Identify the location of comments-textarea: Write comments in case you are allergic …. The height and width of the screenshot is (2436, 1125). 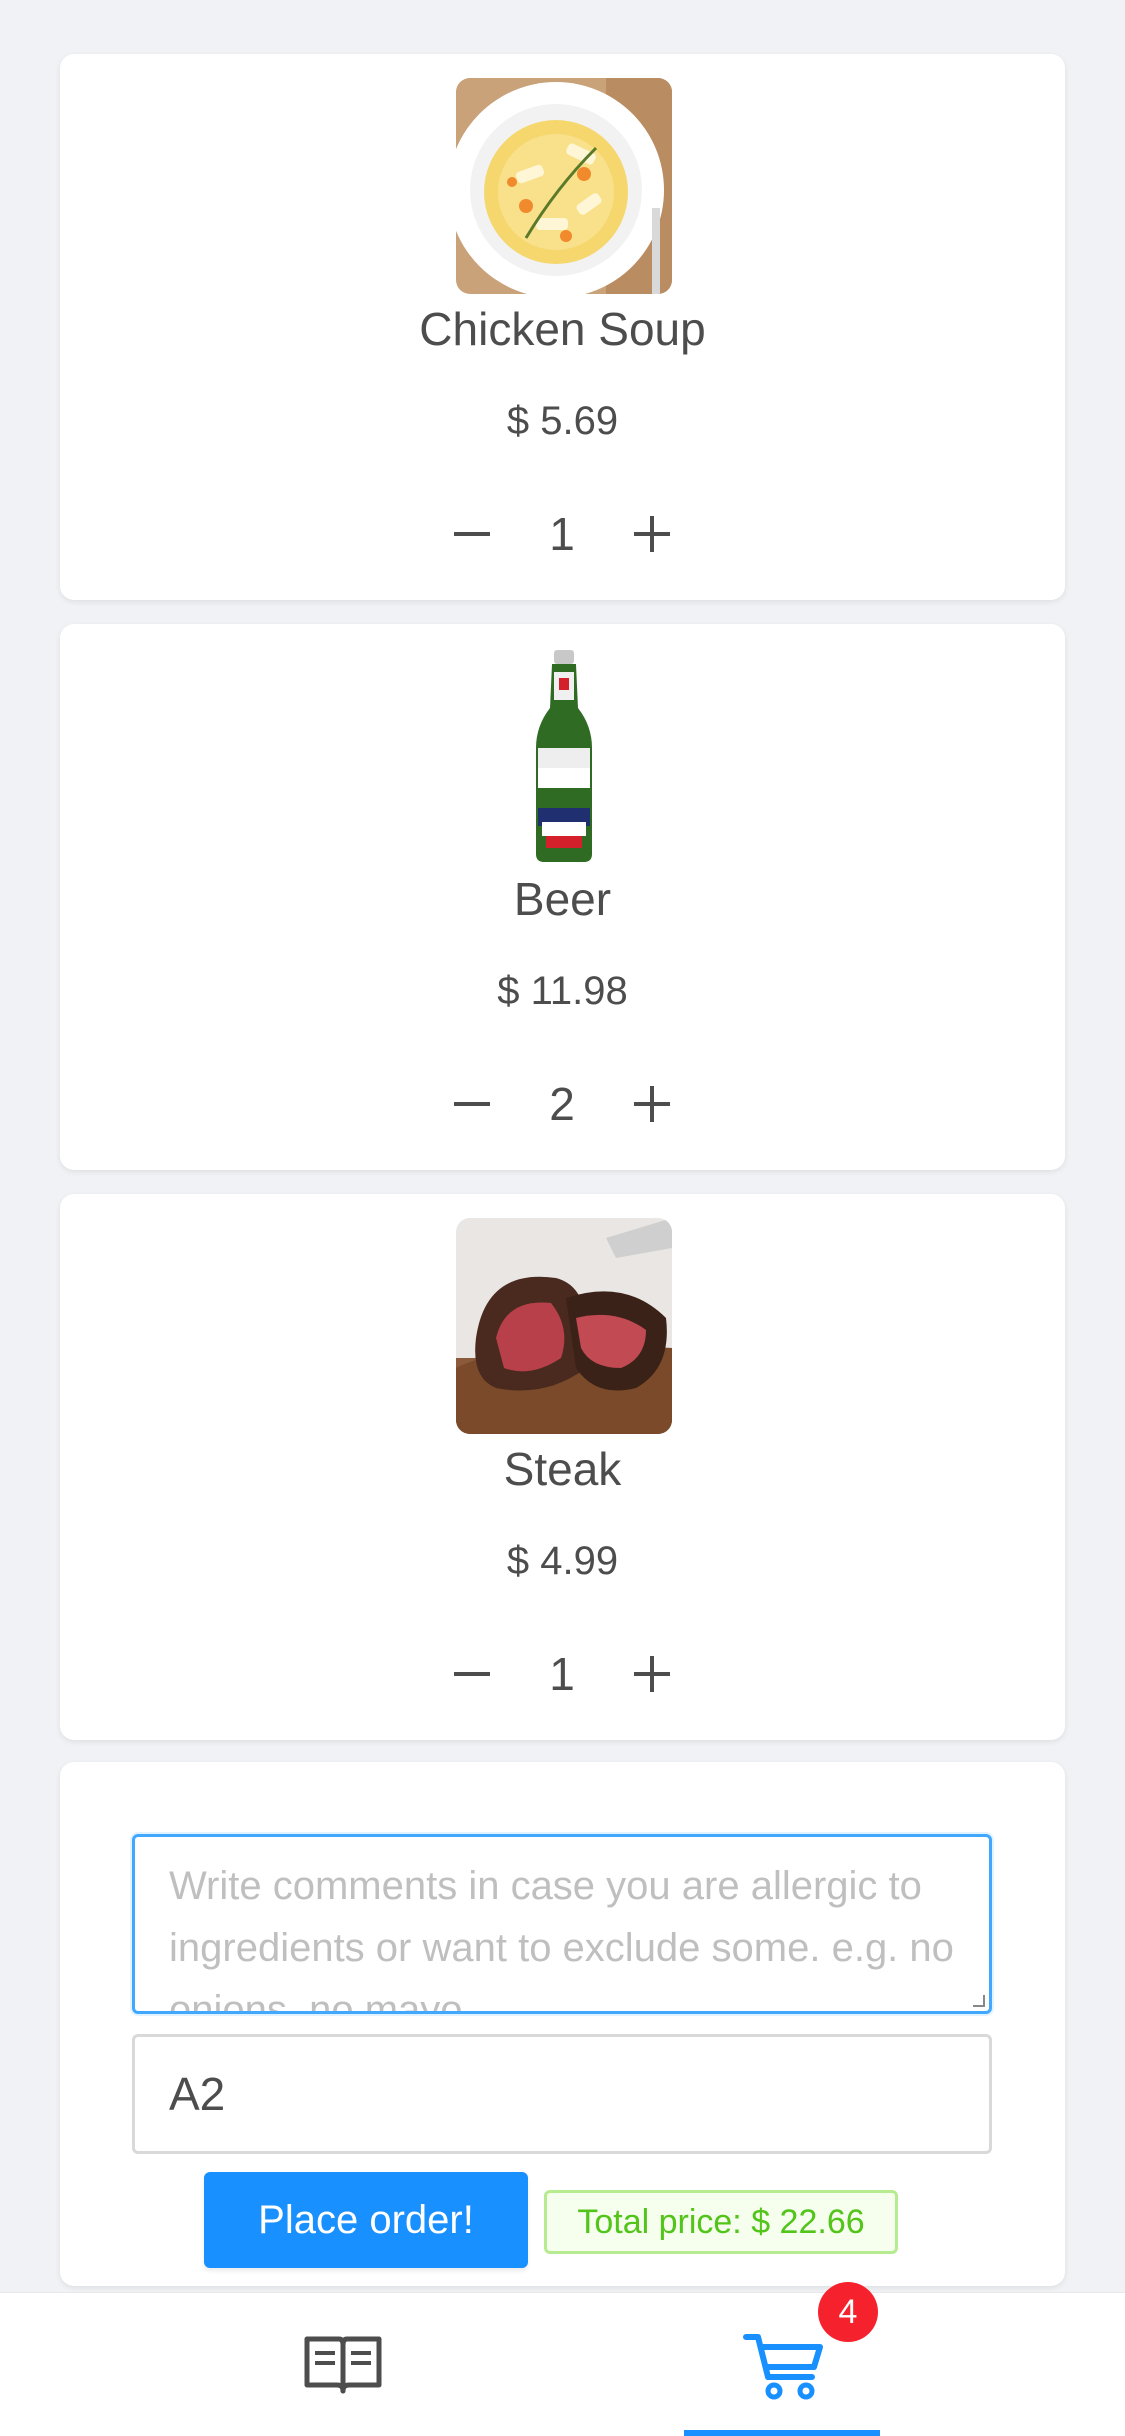
(562, 1924).